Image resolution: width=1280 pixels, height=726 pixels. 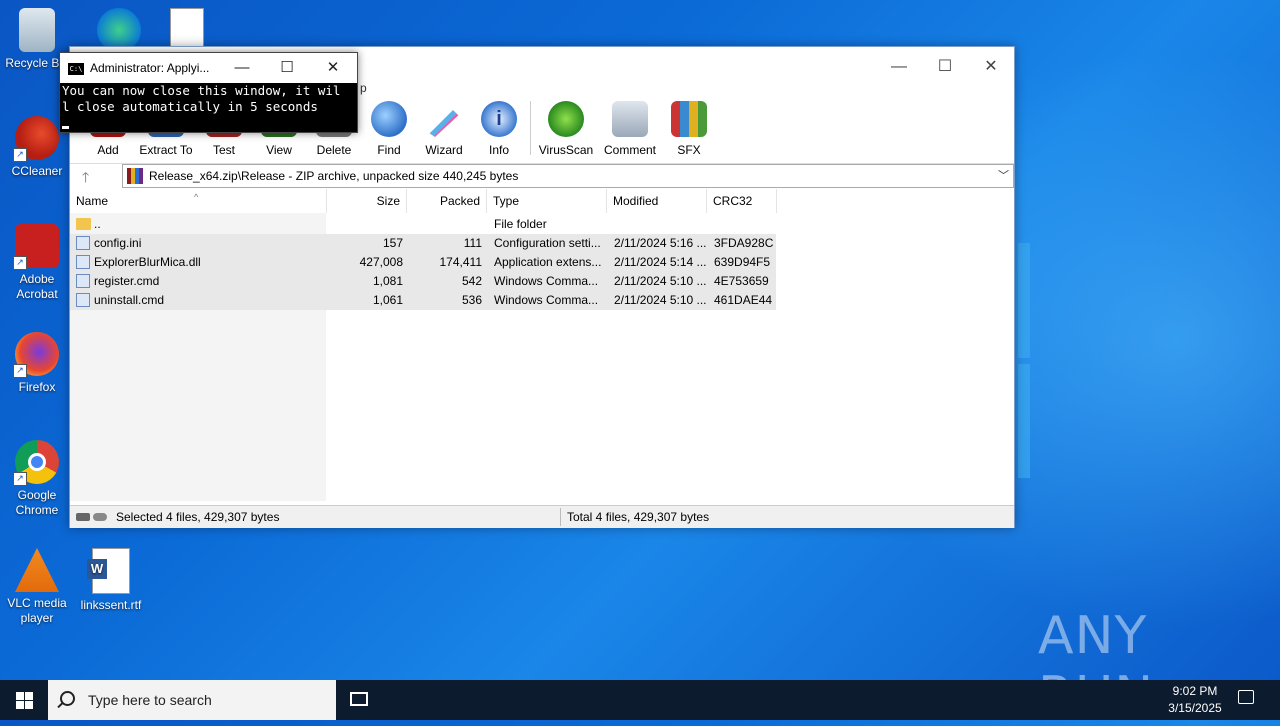 What do you see at coordinates (389, 119) in the screenshot?
I see `find-icon` at bounding box center [389, 119].